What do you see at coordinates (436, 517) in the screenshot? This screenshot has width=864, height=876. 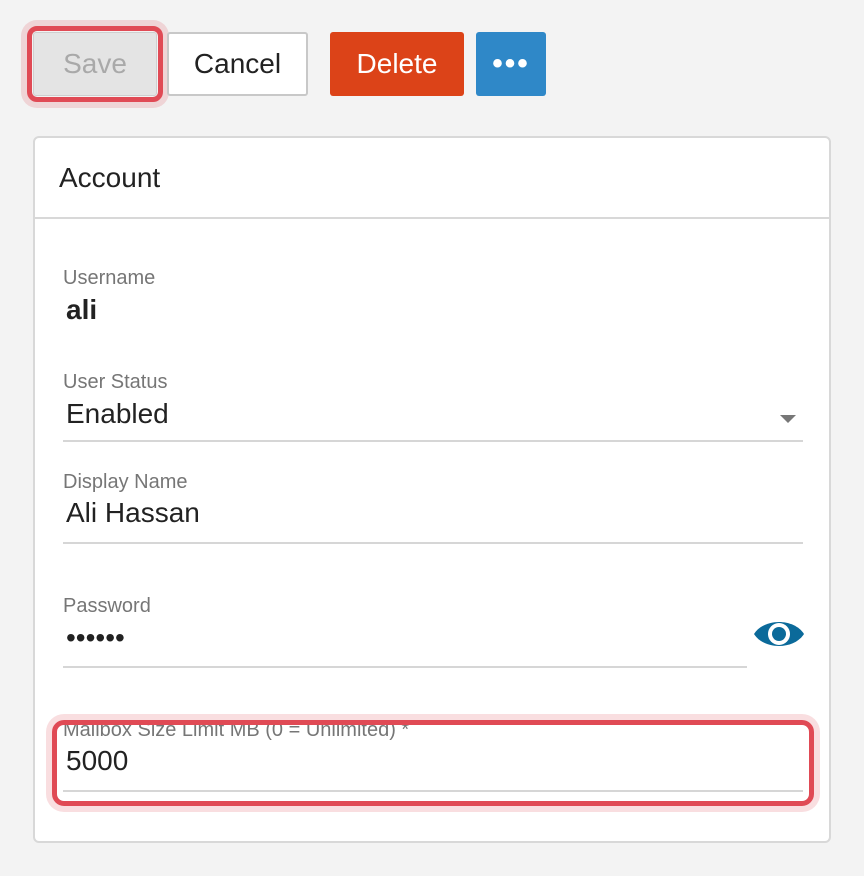 I see `display-name-field: Ali Hassan` at bounding box center [436, 517].